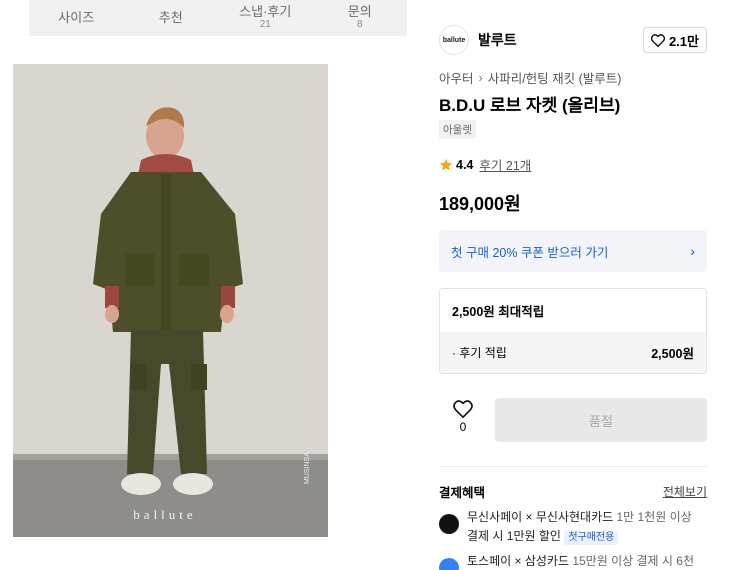 This screenshot has width=732, height=570. I want to click on toss-pay-icon, so click(449, 564).